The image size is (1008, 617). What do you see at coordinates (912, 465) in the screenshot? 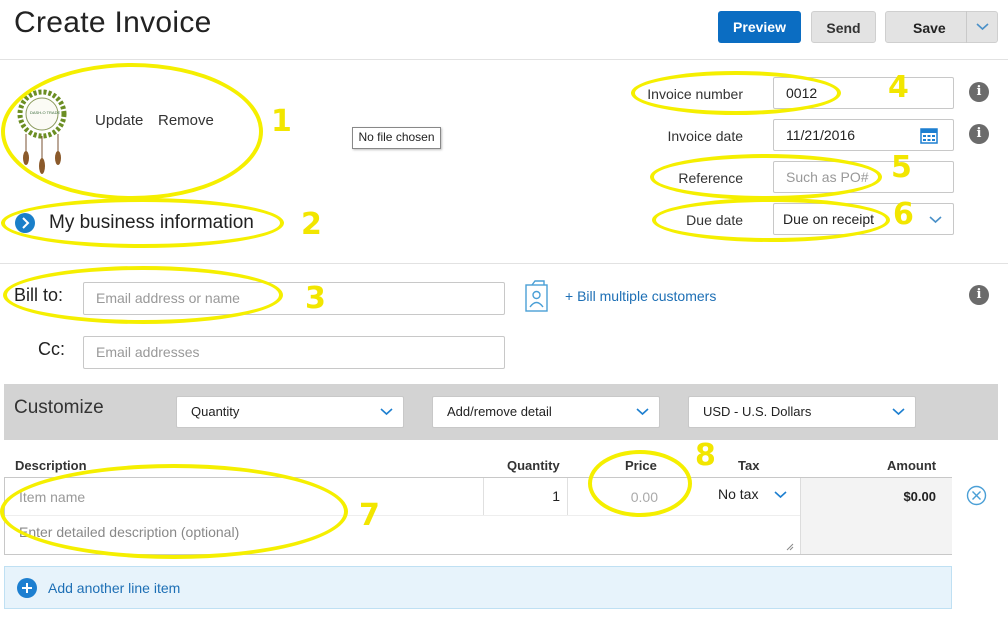
I see `column-amount: Amount` at bounding box center [912, 465].